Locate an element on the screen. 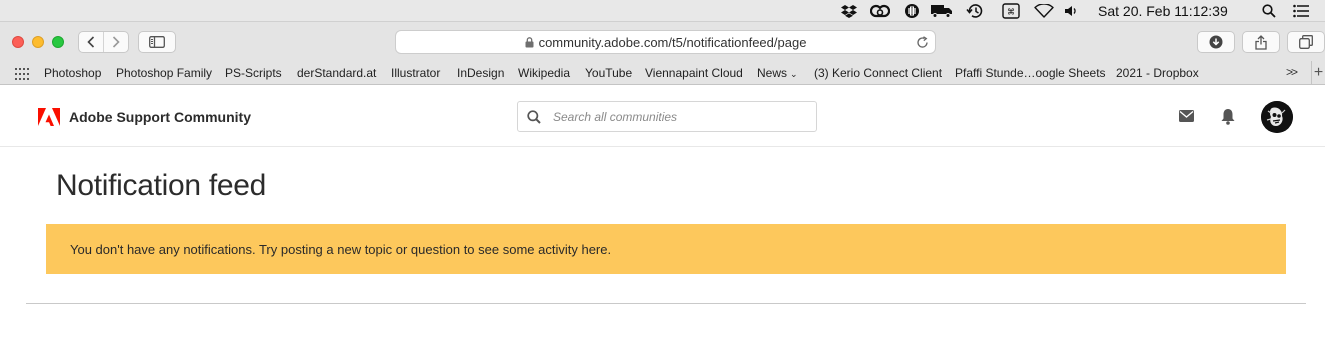 The width and height of the screenshot is (1325, 362). dropbox-icon is located at coordinates (849, 11).